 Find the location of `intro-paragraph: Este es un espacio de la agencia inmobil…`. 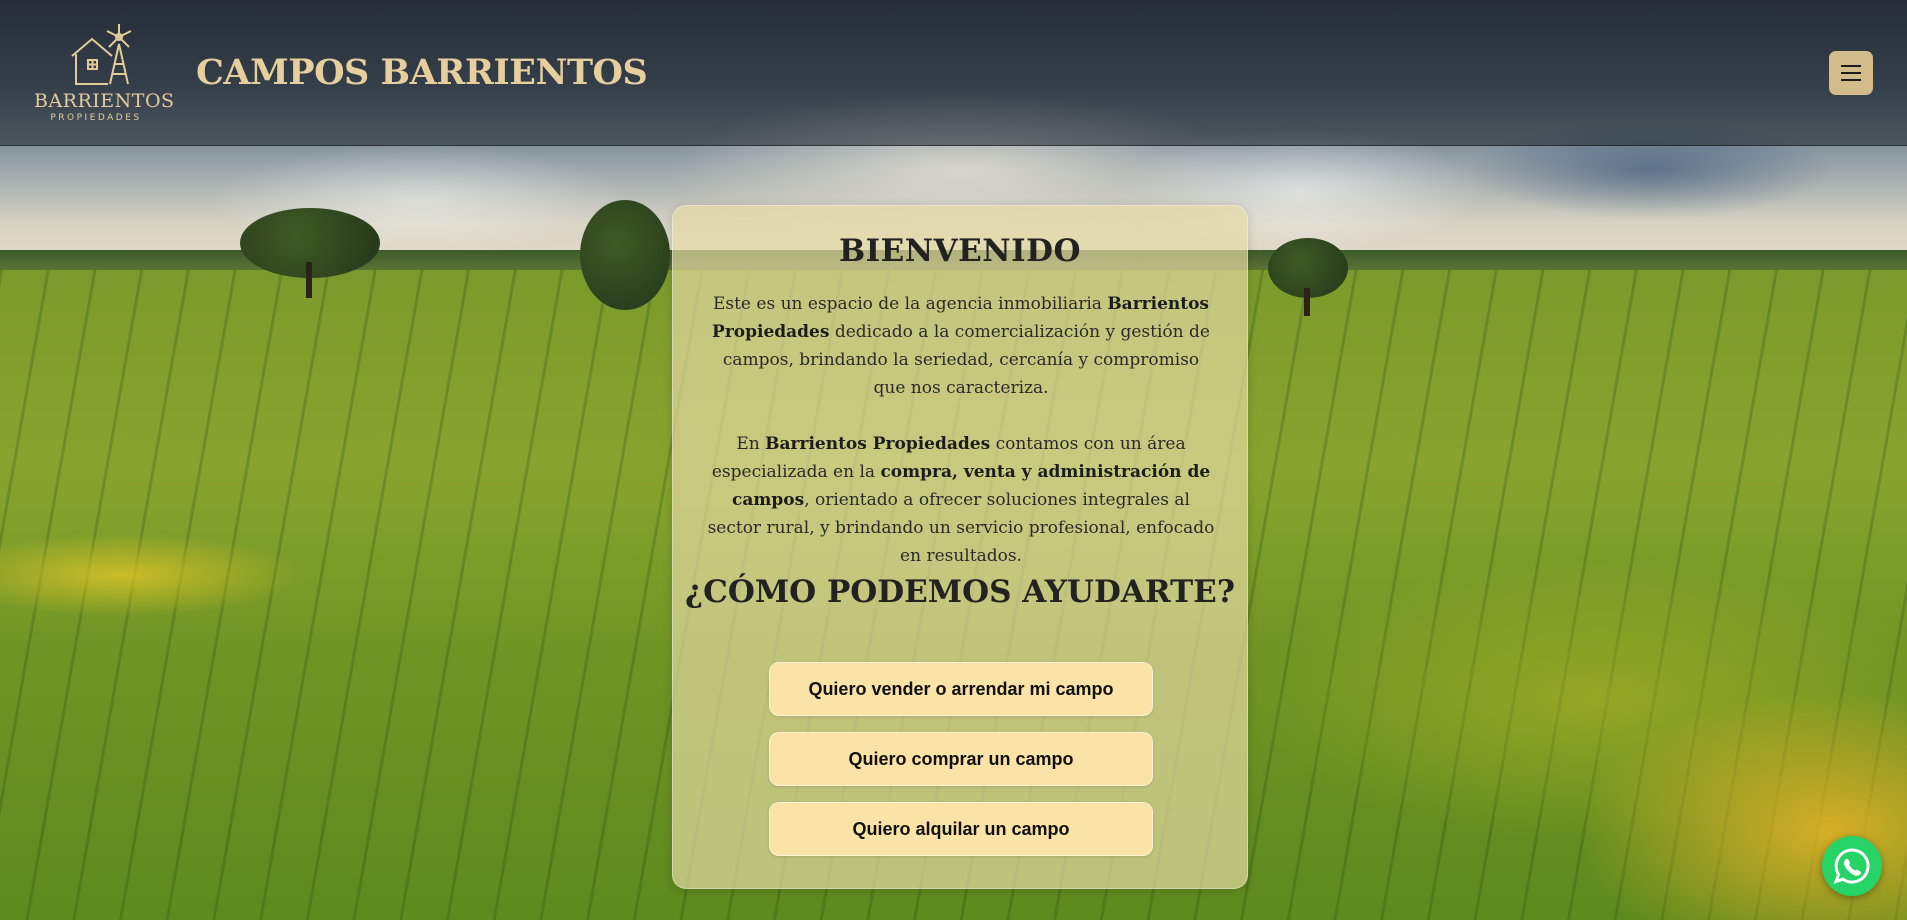

intro-paragraph: Este es un espacio de la agencia inmobil… is located at coordinates (961, 346).